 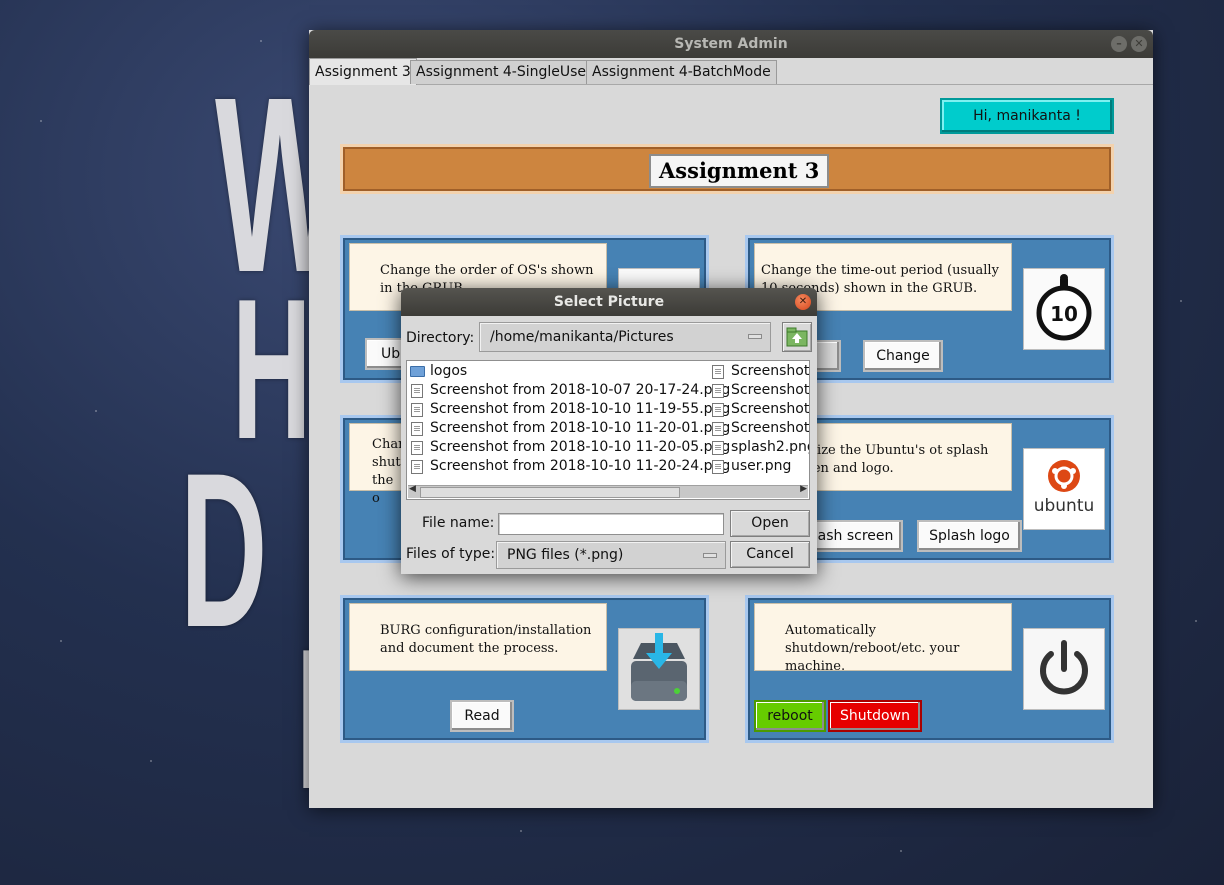 What do you see at coordinates (790, 716) in the screenshot?
I see `reboot-button: reboot` at bounding box center [790, 716].